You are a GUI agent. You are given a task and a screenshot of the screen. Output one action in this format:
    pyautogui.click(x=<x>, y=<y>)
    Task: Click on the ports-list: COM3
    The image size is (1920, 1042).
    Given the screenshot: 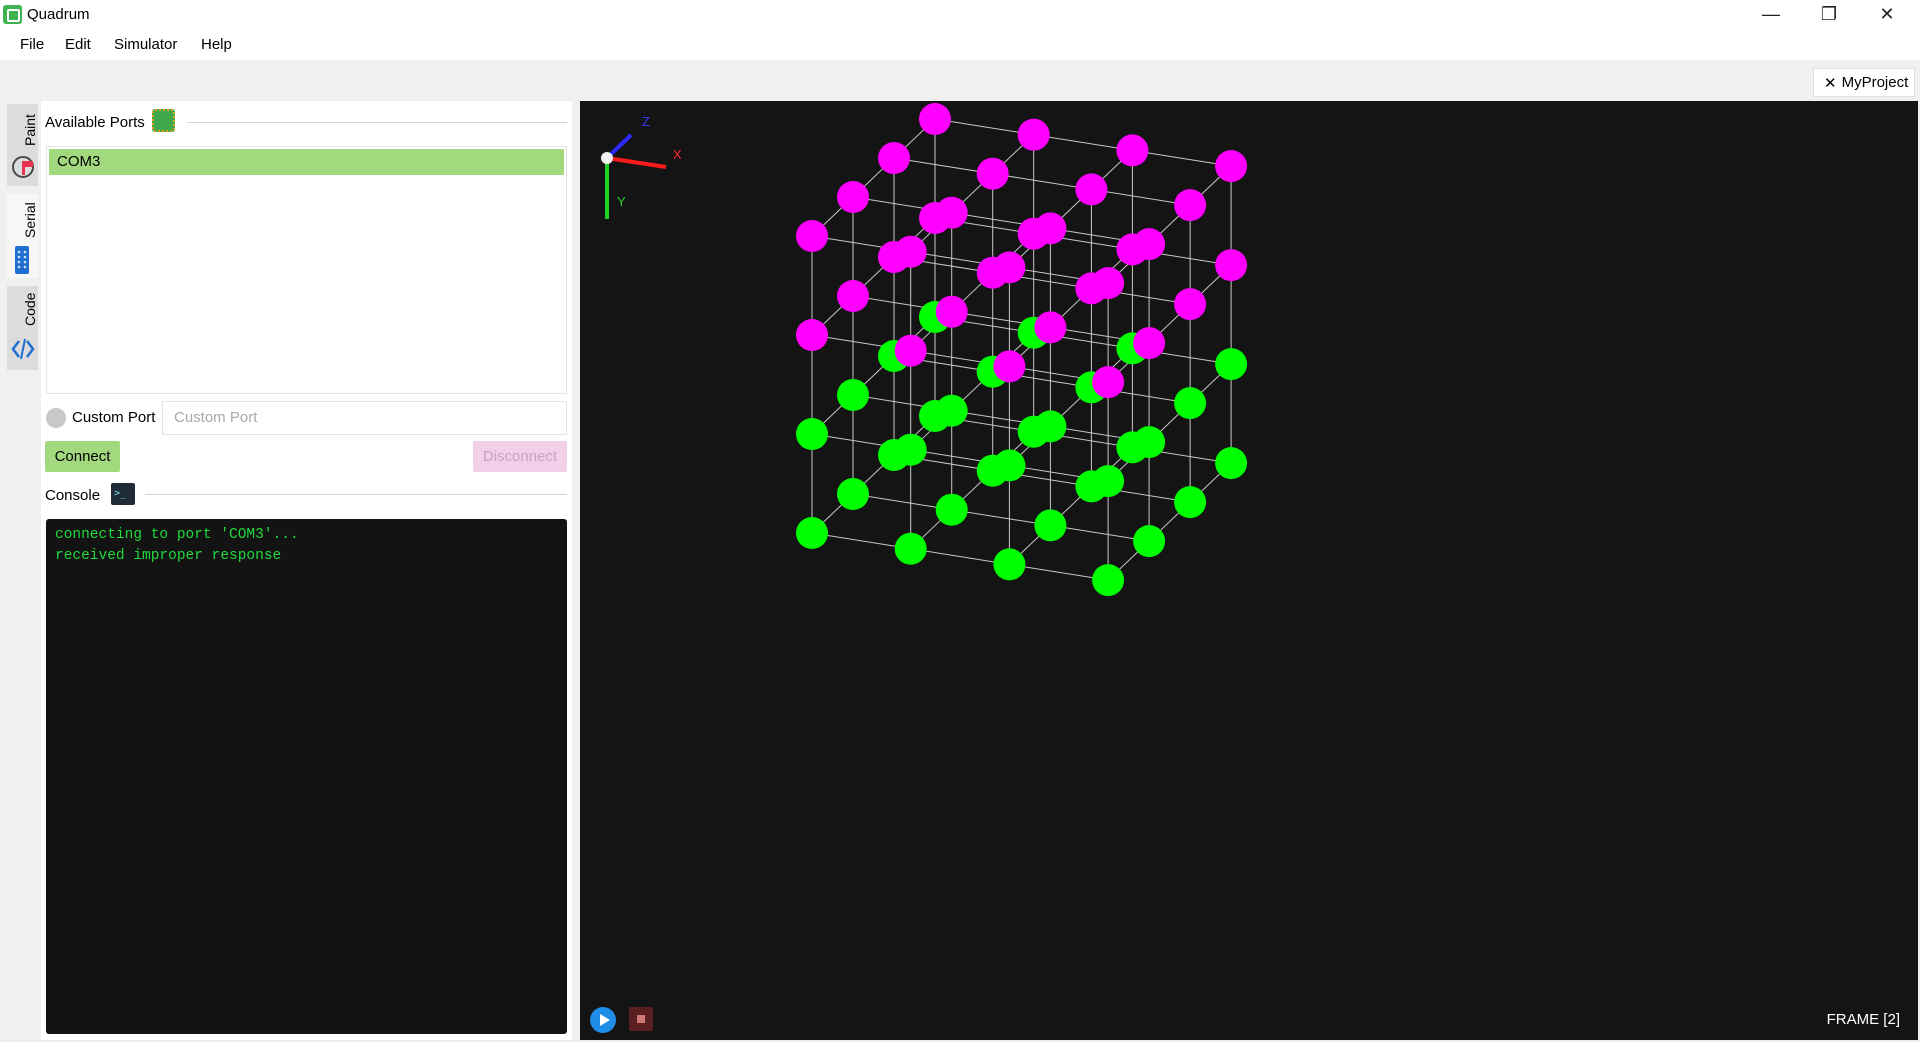 What is the action you would take?
    pyautogui.click(x=306, y=270)
    